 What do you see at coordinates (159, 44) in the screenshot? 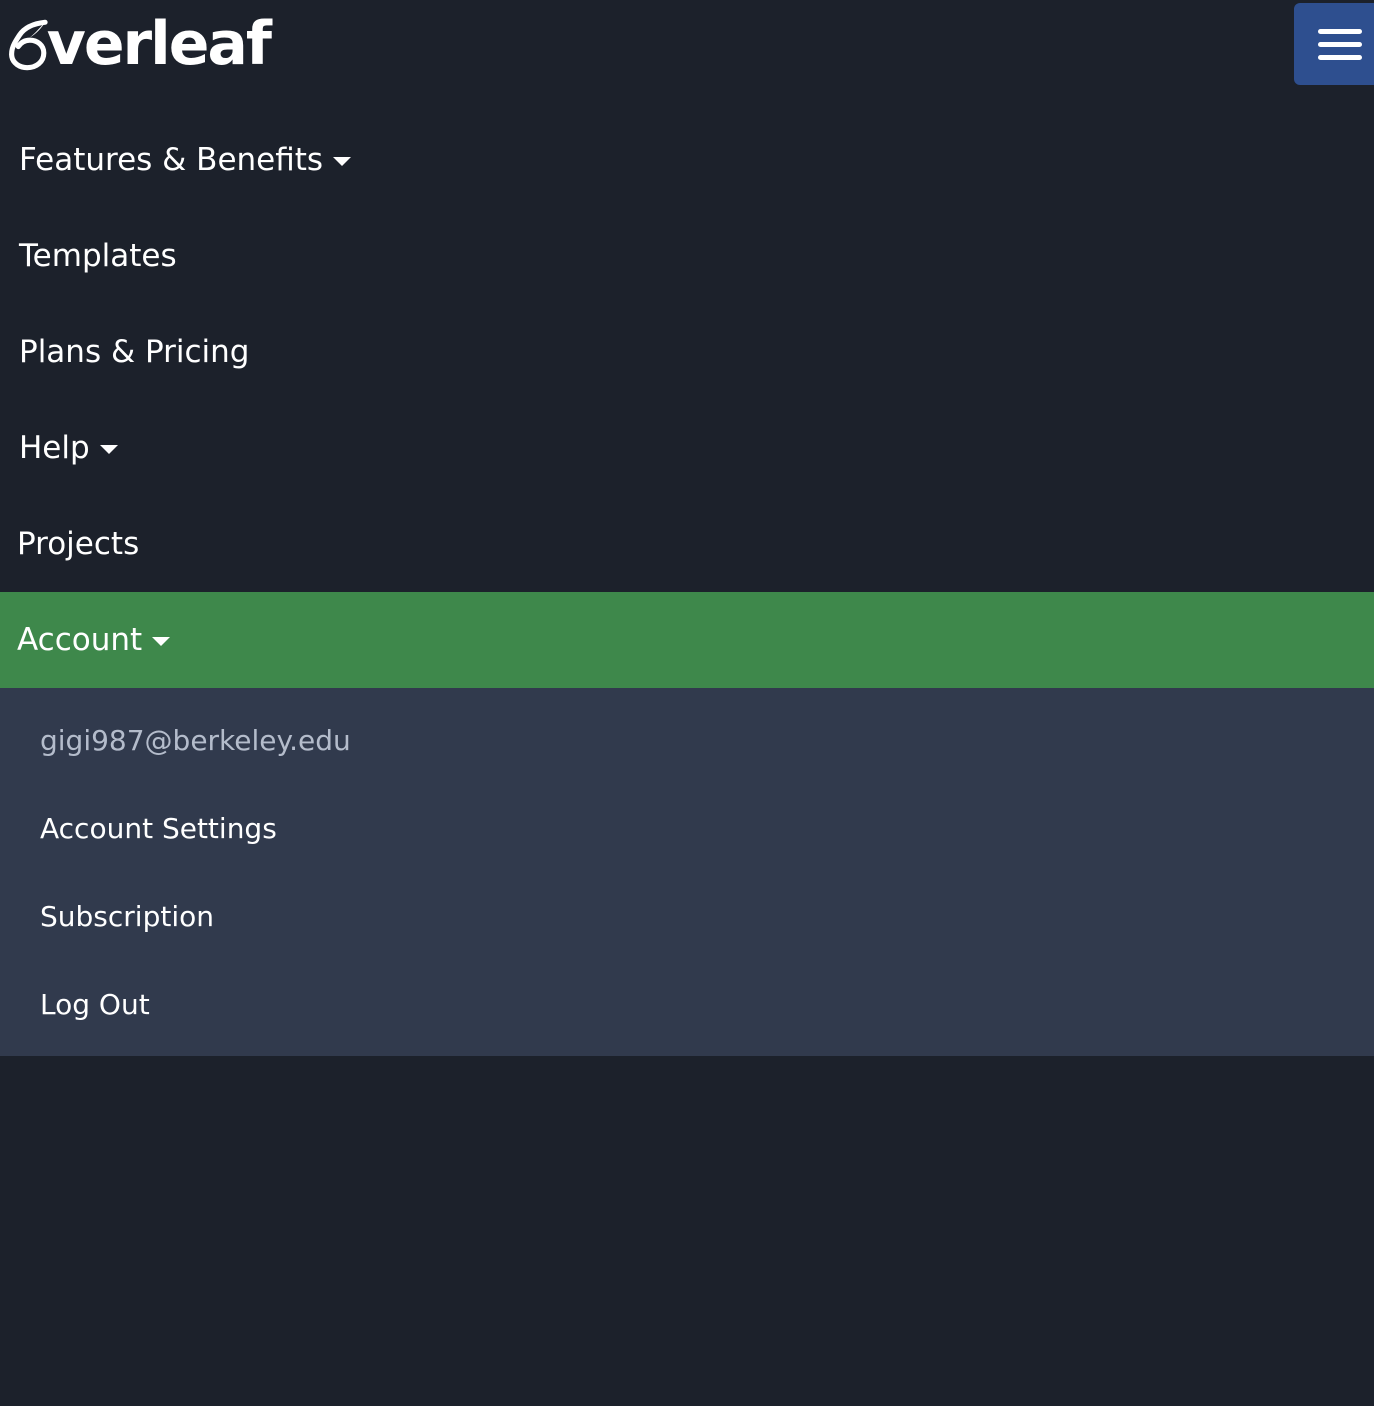
I see `logo-text: verleaf` at bounding box center [159, 44].